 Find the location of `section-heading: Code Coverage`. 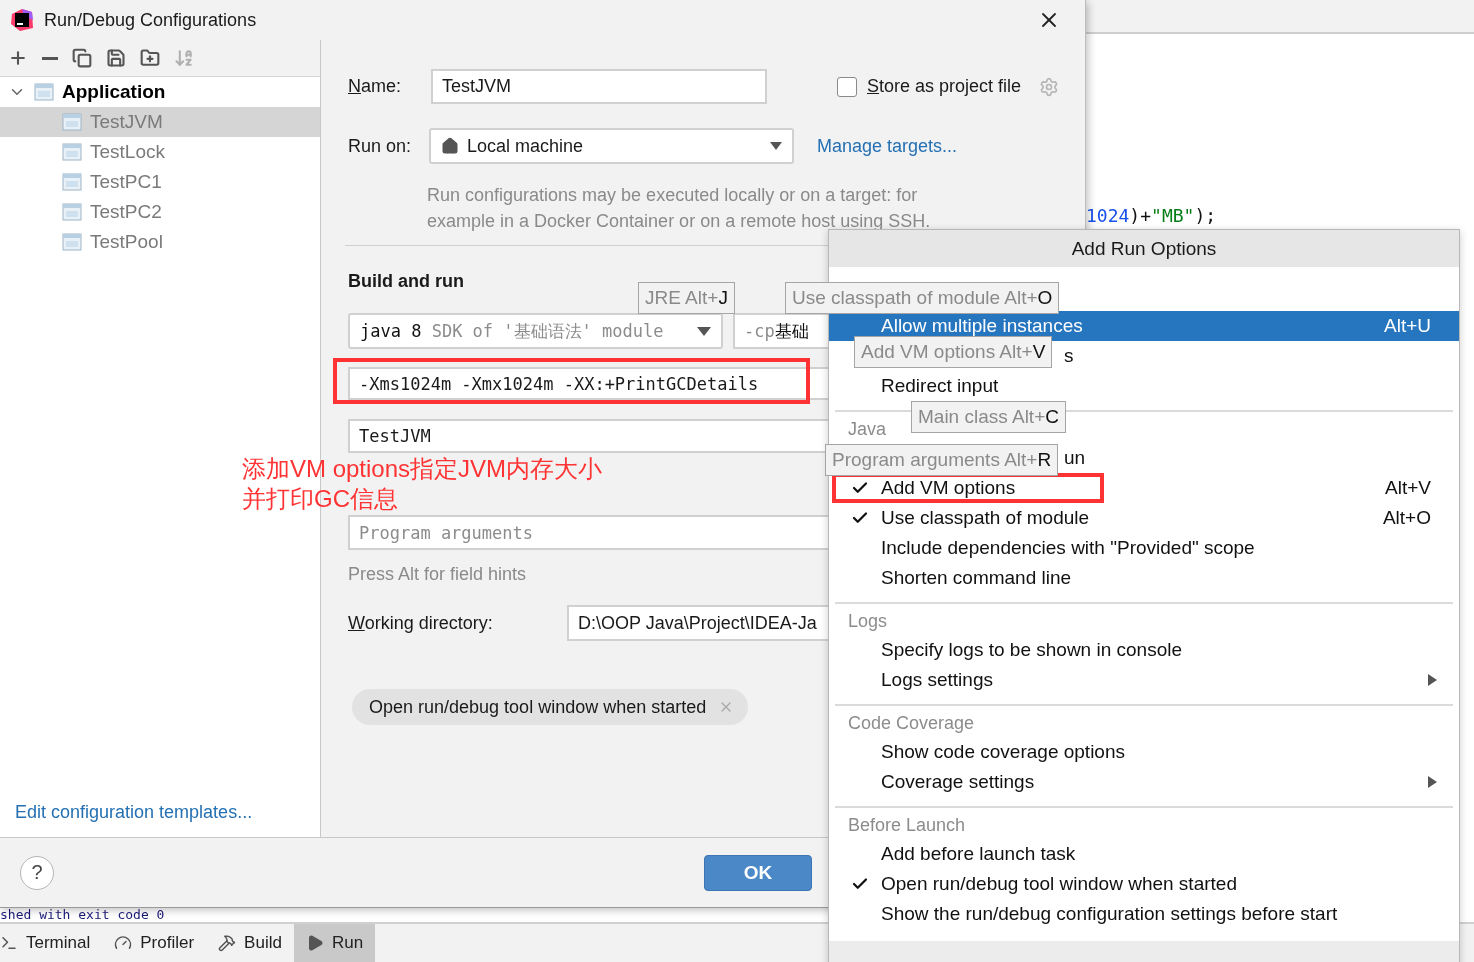

section-heading: Code Coverage is located at coordinates (911, 723).